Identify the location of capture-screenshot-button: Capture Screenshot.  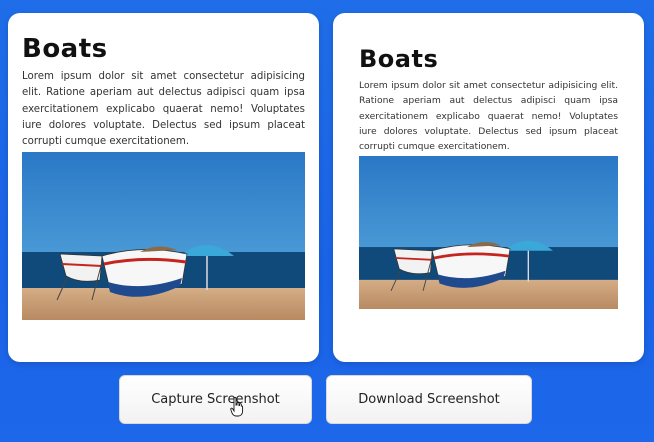
(215, 399).